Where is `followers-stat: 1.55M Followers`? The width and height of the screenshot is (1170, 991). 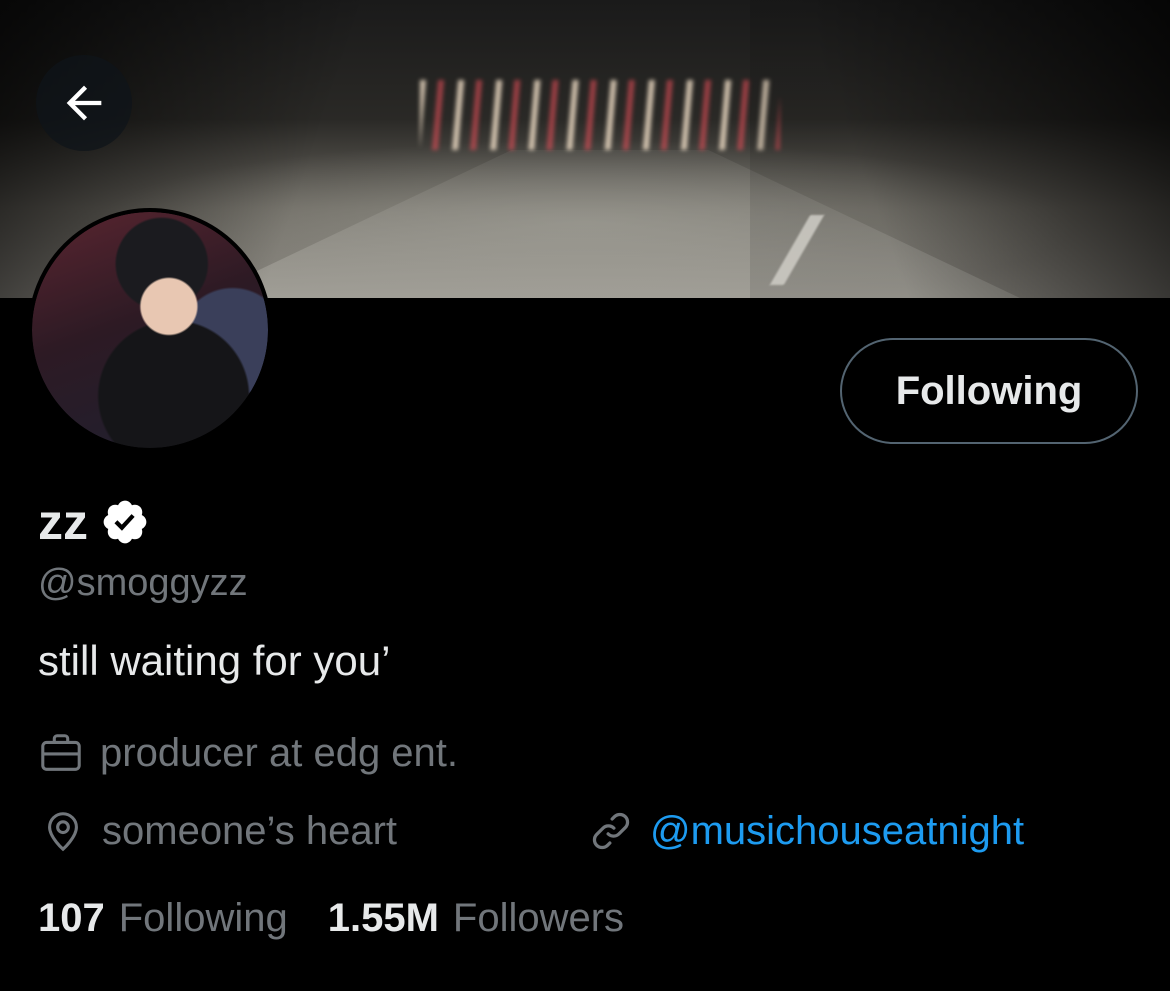 followers-stat: 1.55M Followers is located at coordinates (476, 918).